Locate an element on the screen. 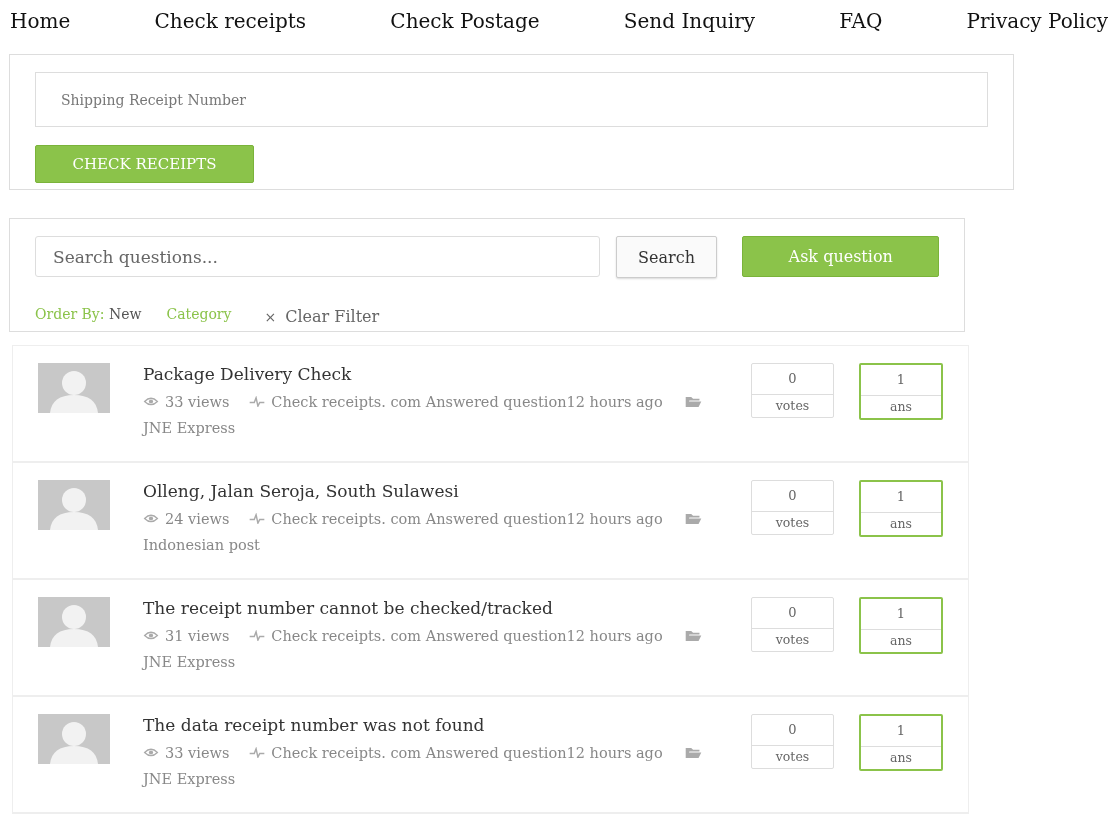 The width and height of the screenshot is (1119, 820). category-link: Indonesian post is located at coordinates (201, 545).